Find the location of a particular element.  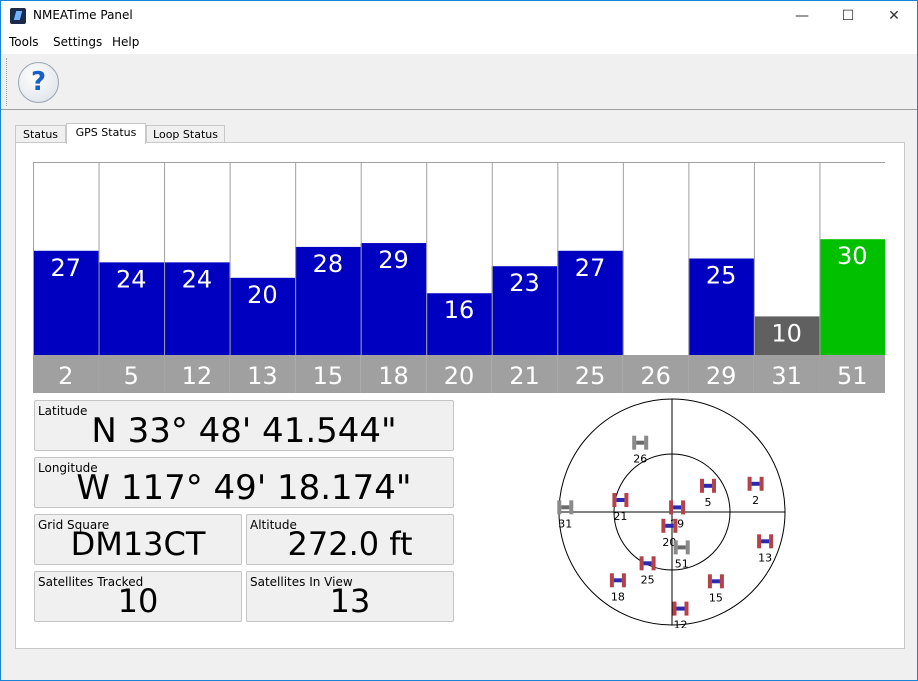

satellite-prn-label: 18 is located at coordinates (618, 596).